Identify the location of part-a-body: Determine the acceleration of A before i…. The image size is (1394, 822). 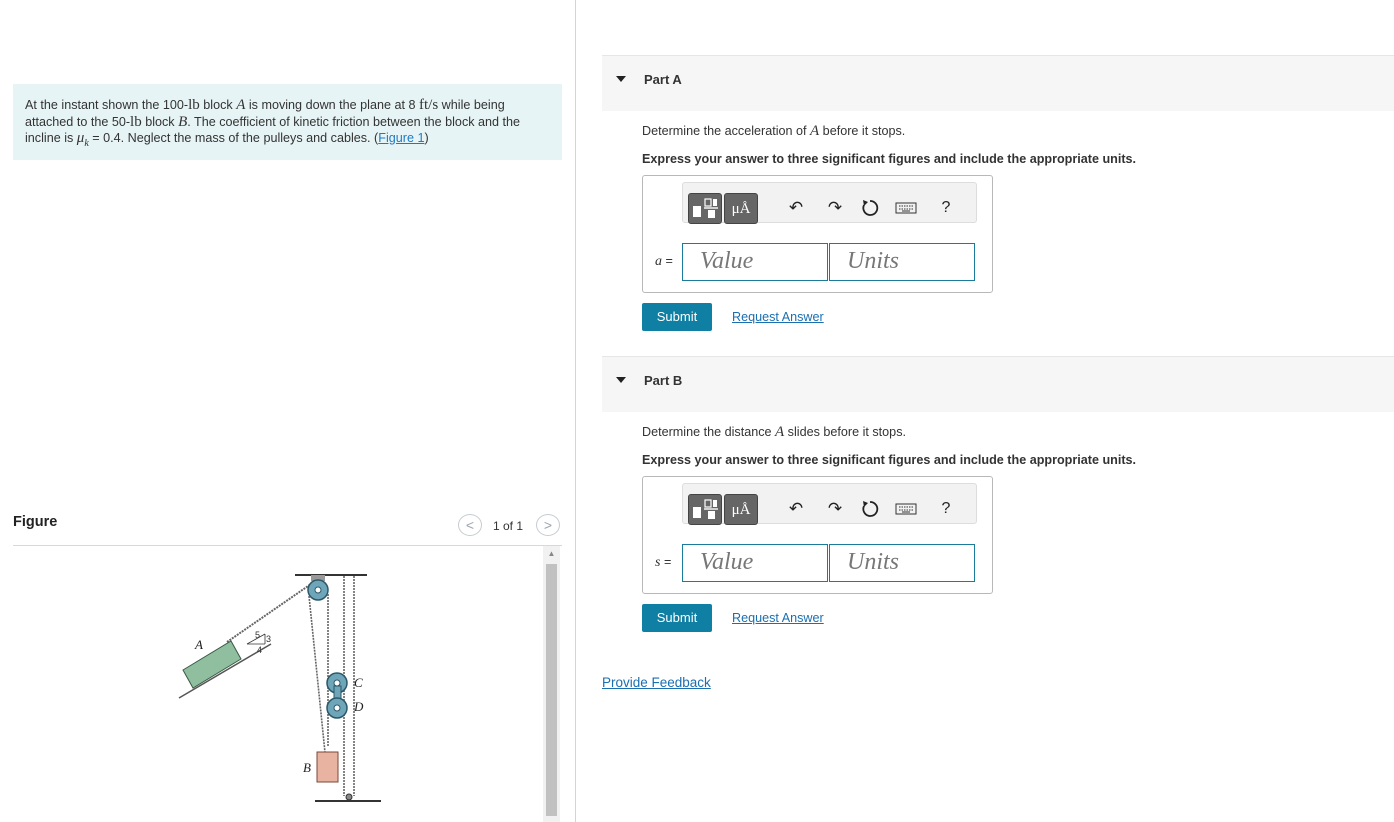
(1012, 144).